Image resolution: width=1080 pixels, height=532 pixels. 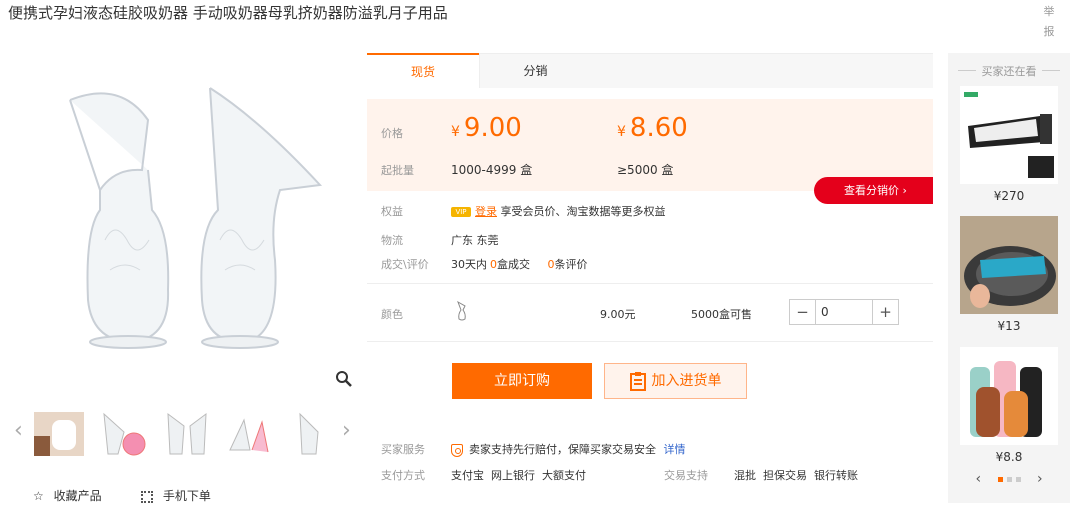 What do you see at coordinates (38, 496) in the screenshot?
I see `star-icon: ☆` at bounding box center [38, 496].